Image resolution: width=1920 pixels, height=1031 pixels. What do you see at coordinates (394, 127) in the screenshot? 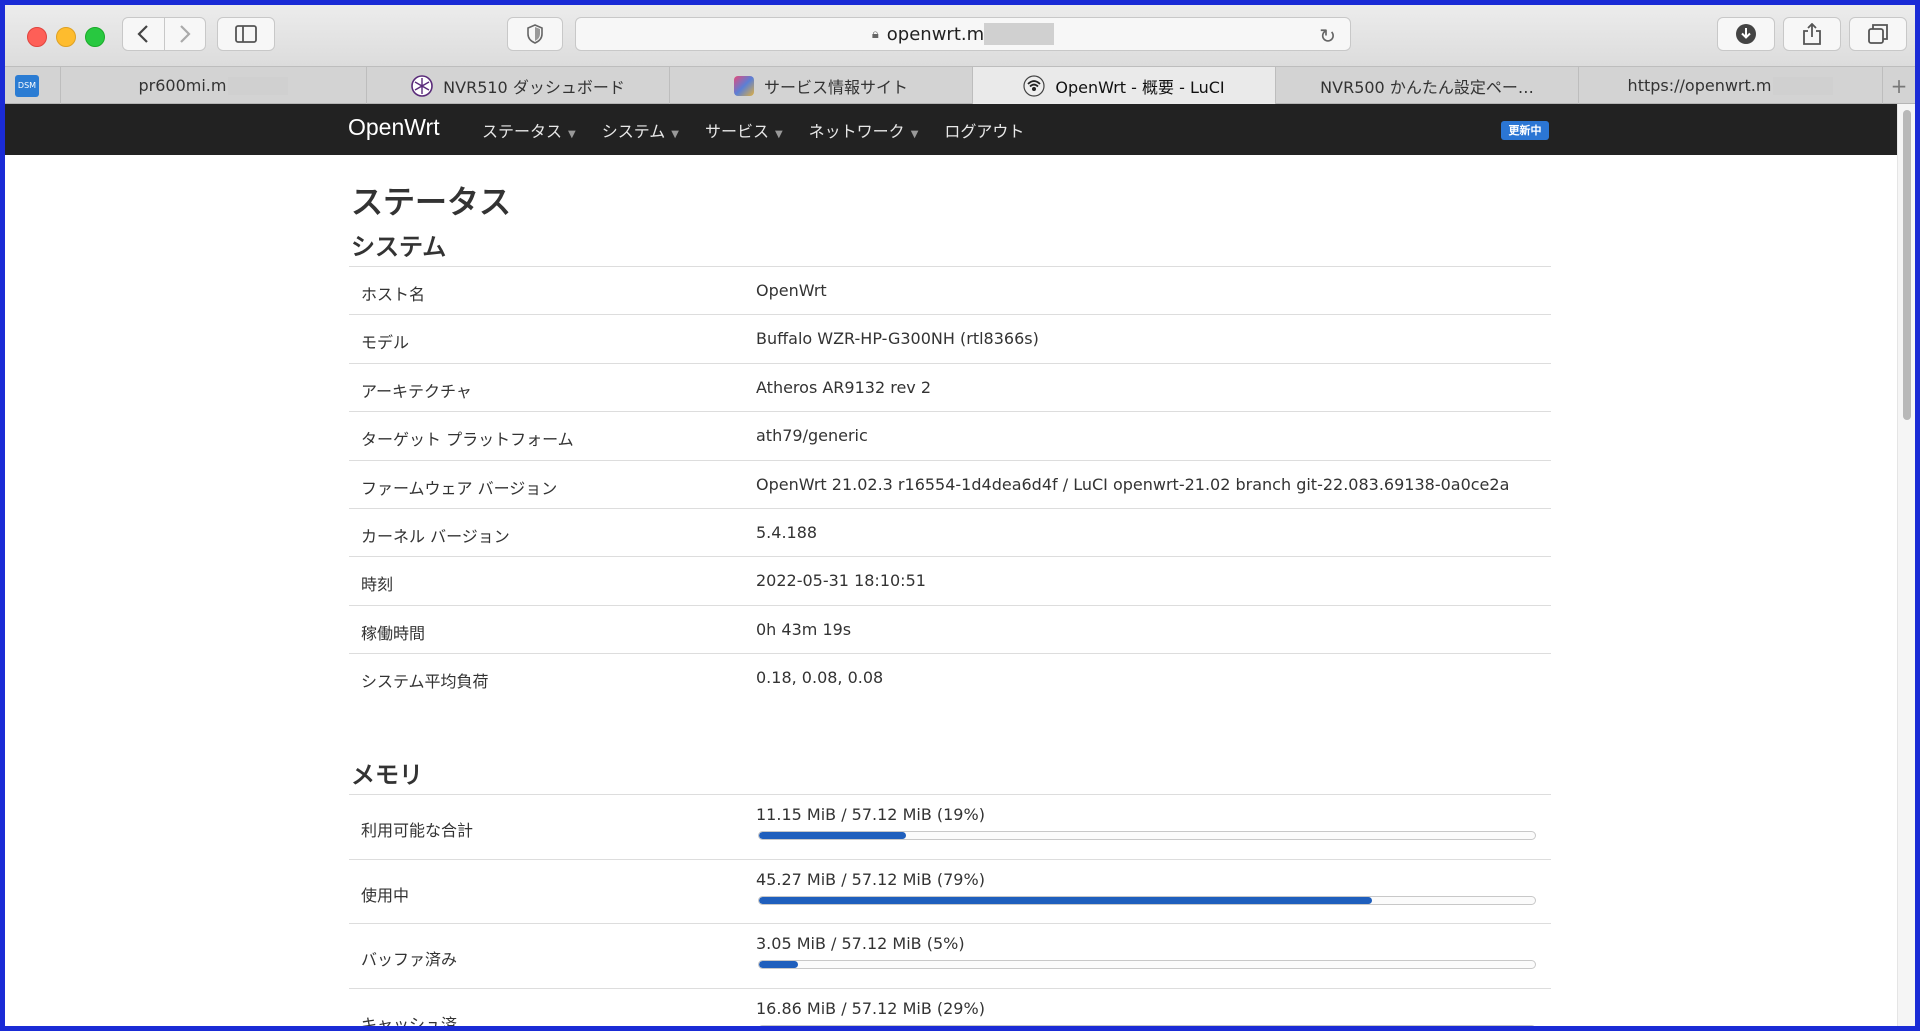
I see `brand-logo: OpenWrt` at bounding box center [394, 127].